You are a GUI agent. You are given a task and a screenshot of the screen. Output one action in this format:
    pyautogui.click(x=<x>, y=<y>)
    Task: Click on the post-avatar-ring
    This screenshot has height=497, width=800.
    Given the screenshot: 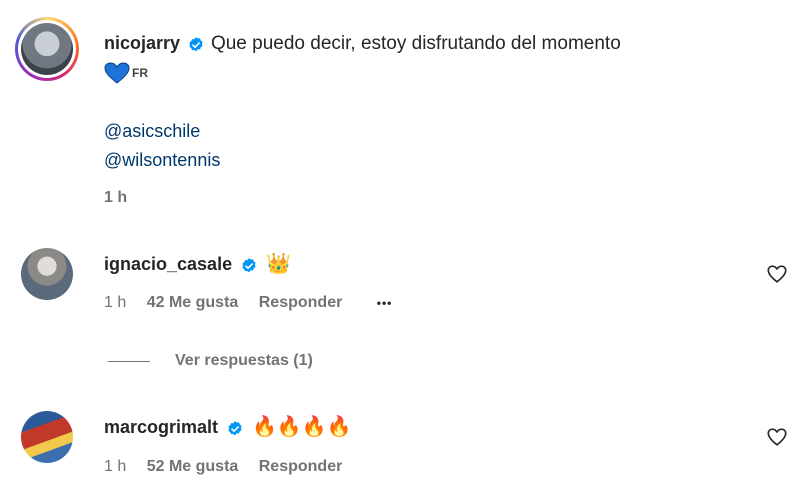 What is the action you would take?
    pyautogui.click(x=47, y=49)
    